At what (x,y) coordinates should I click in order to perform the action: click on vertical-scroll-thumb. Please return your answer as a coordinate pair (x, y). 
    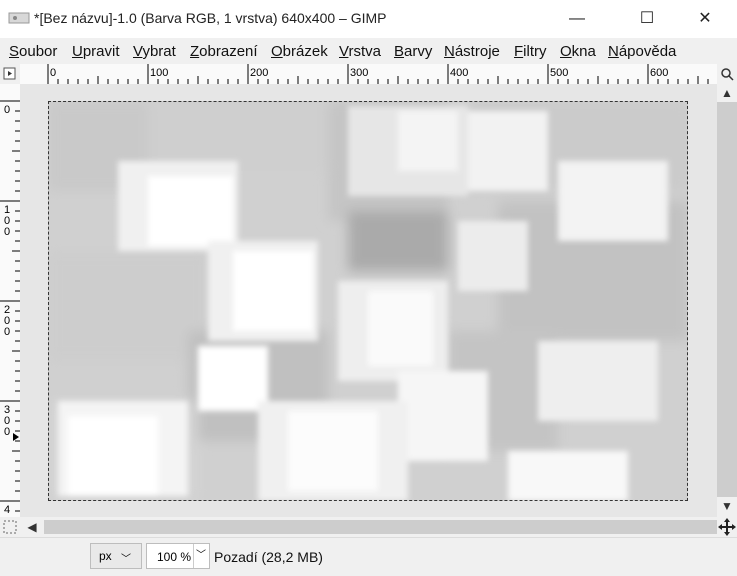
    Looking at the image, I should click on (727, 299).